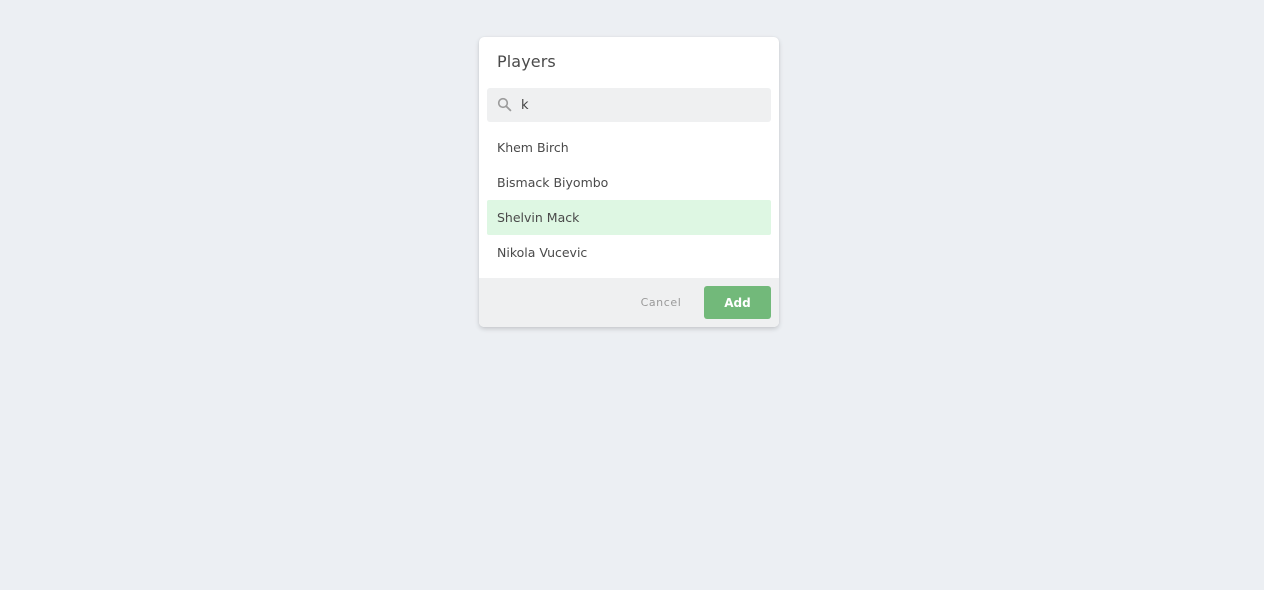 The height and width of the screenshot is (590, 1264). I want to click on search-input, so click(641, 105).